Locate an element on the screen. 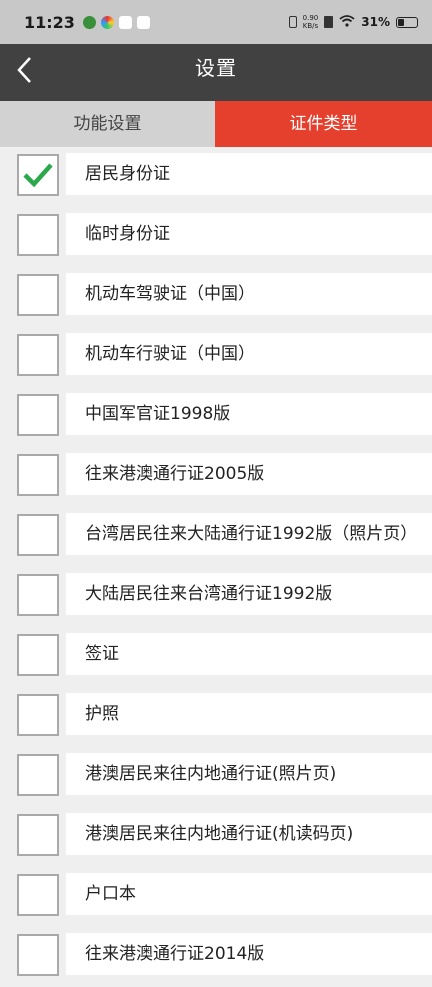 The height and width of the screenshot is (987, 432). id-type-label: 签证 is located at coordinates (102, 654).